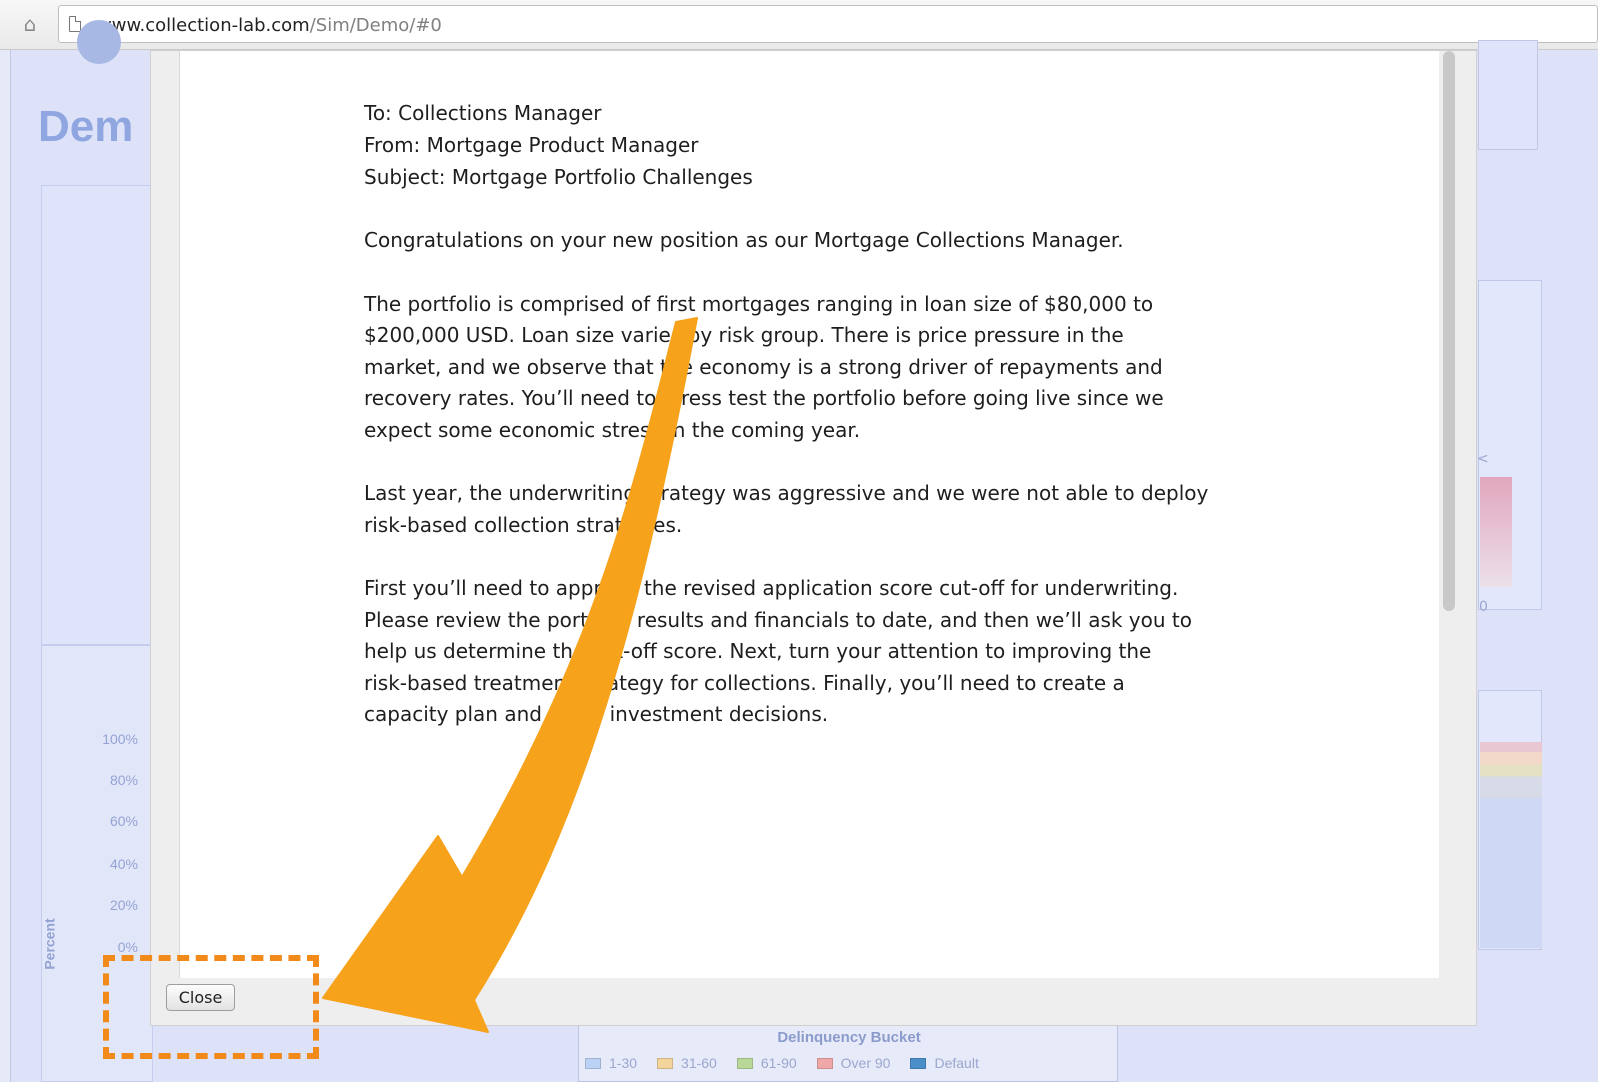  I want to click on legend-item: 61-90, so click(766, 1063).